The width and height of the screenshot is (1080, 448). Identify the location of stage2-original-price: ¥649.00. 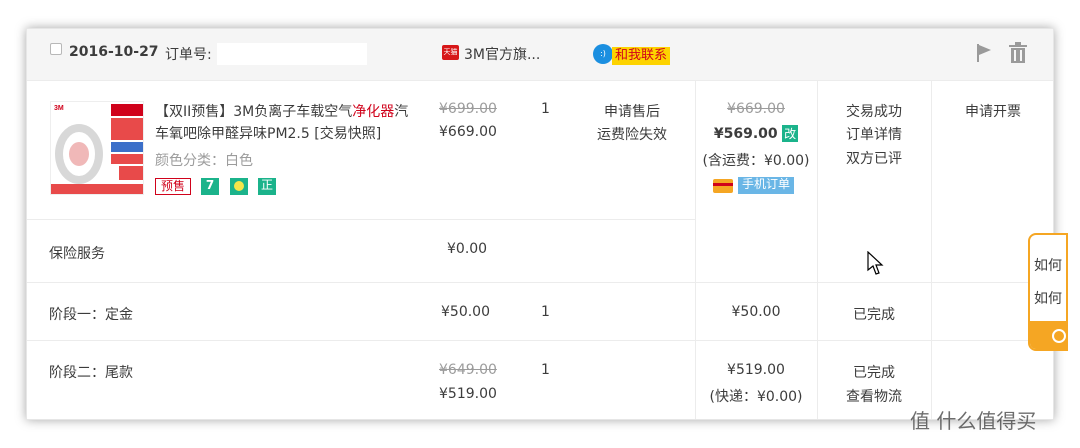
(468, 370).